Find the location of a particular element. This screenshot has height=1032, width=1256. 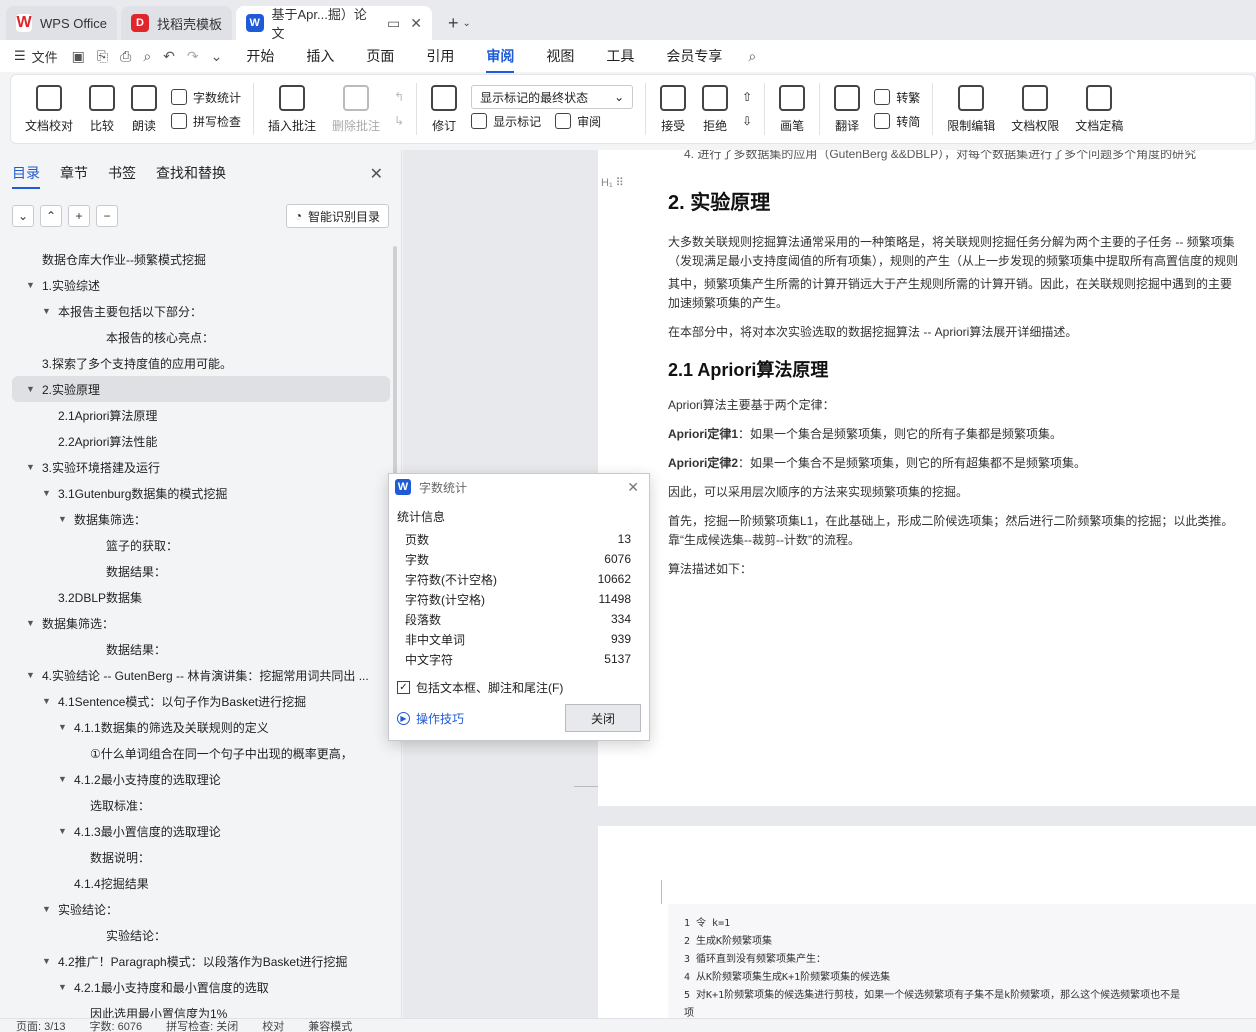

toc-item: ①什么单词组合在同一个句子中出现的概率更高， is located at coordinates (201, 753).